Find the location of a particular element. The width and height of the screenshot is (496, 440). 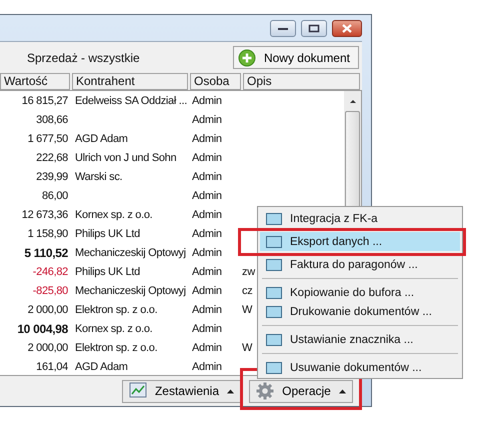

table-cell-text: 86,00 is located at coordinates (54, 196).